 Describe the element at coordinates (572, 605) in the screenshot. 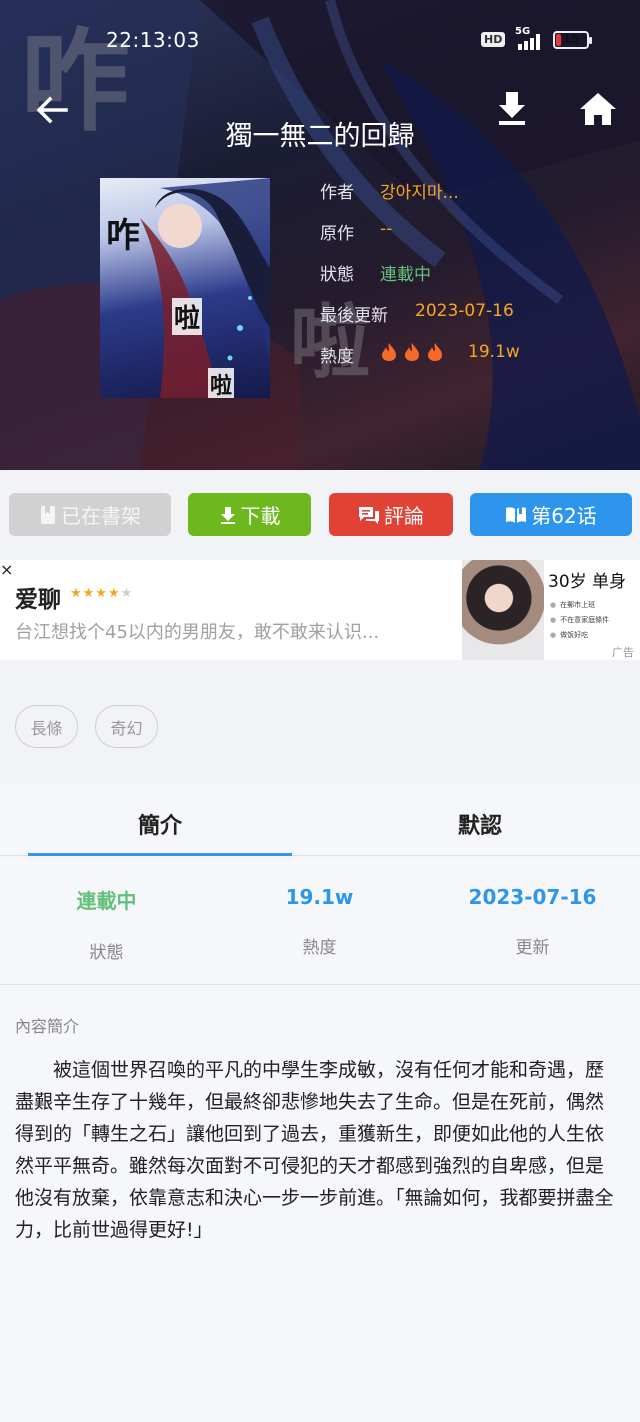

I see `ad-promo-line: 在郵市上班` at that location.